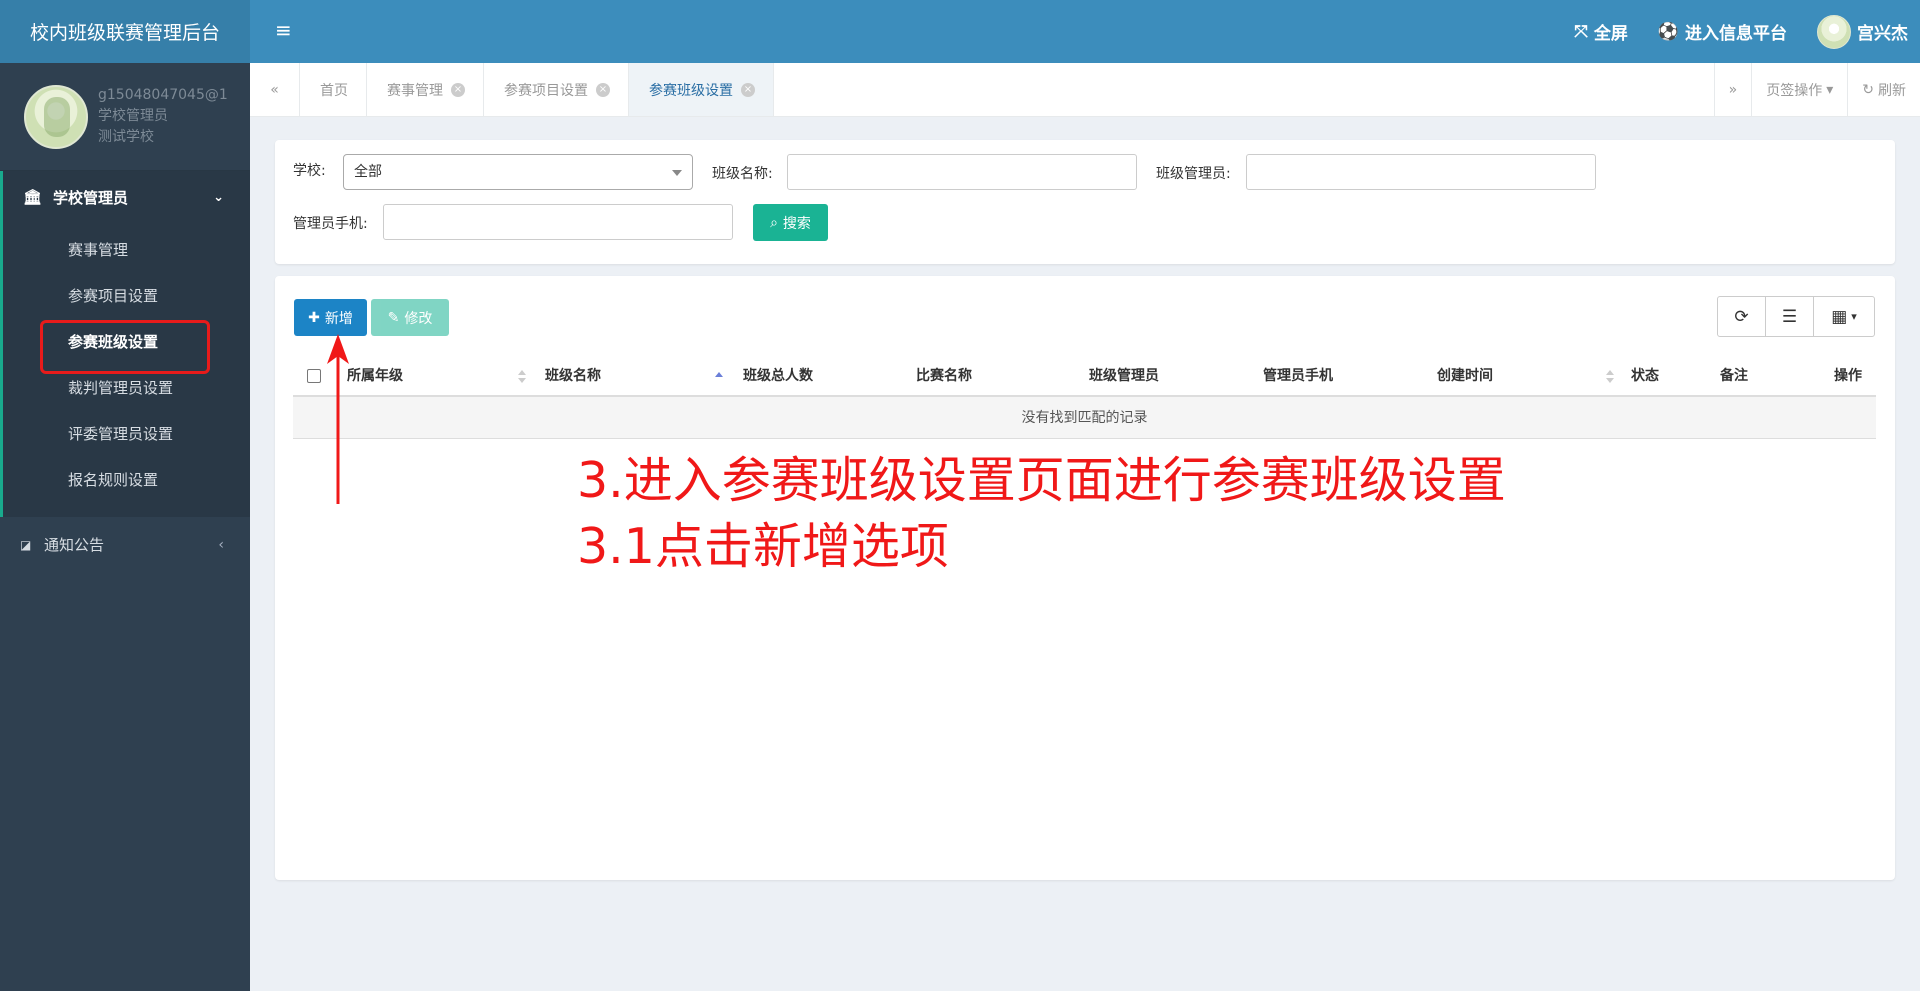  I want to click on admin-phone-input, so click(558, 222).